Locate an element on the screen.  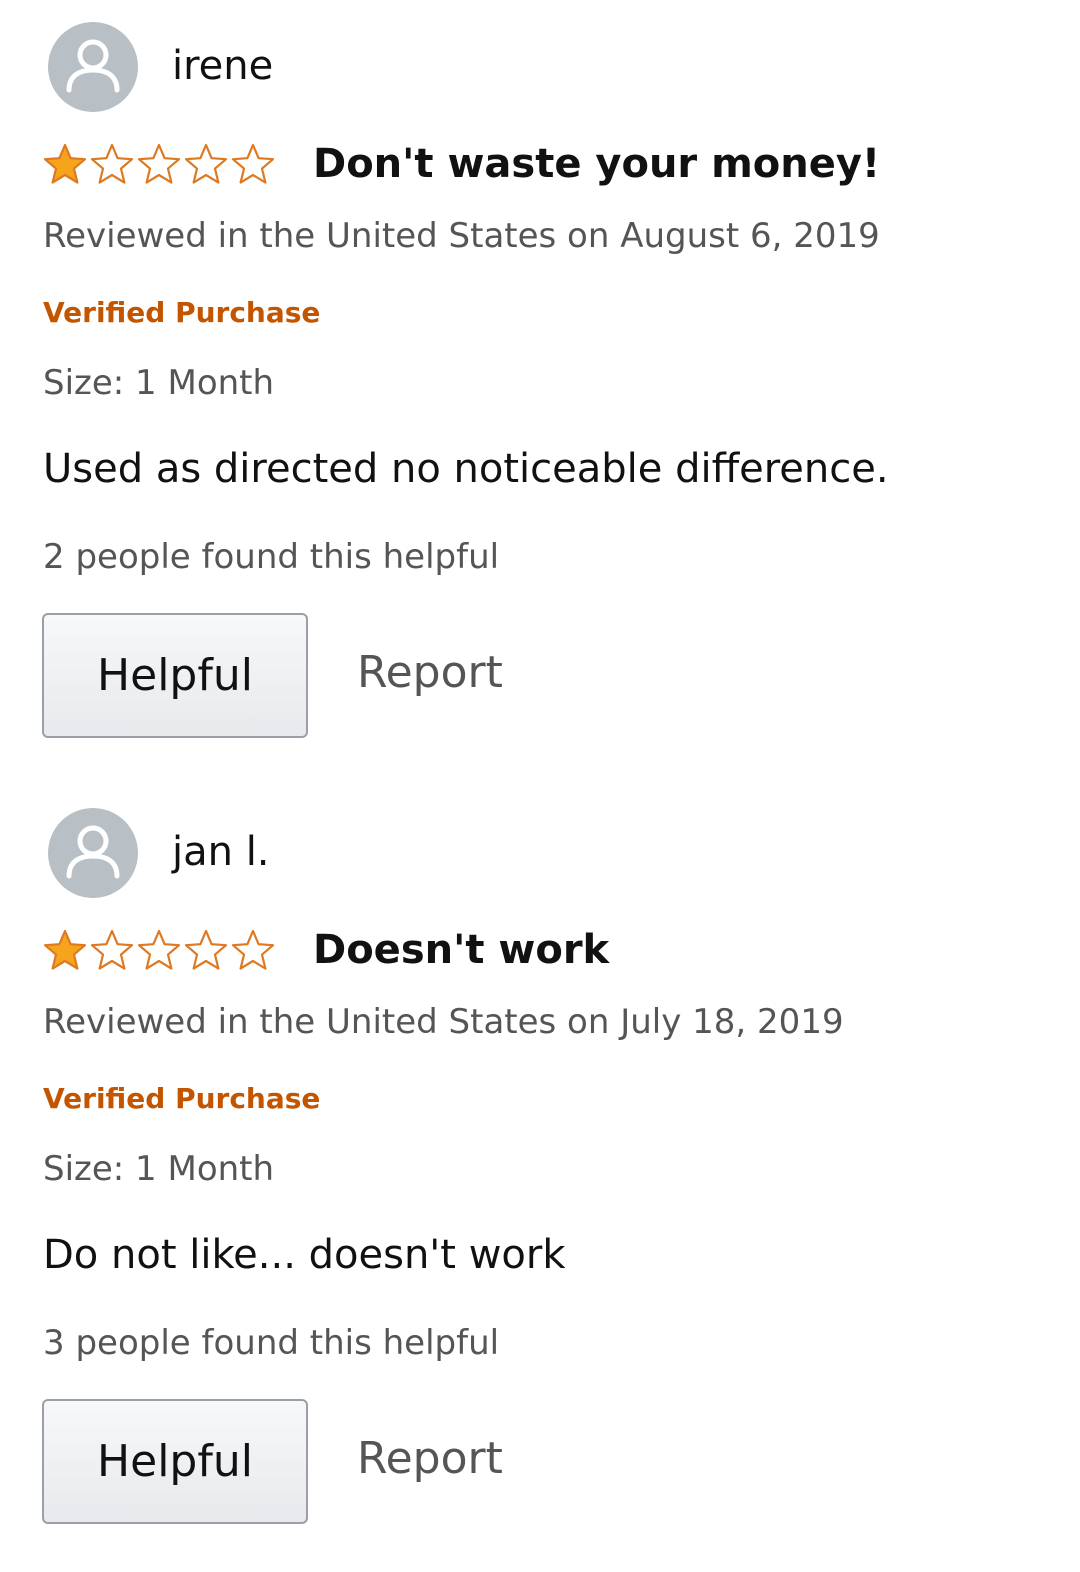
review-title: Doesn't work is located at coordinates (461, 950).